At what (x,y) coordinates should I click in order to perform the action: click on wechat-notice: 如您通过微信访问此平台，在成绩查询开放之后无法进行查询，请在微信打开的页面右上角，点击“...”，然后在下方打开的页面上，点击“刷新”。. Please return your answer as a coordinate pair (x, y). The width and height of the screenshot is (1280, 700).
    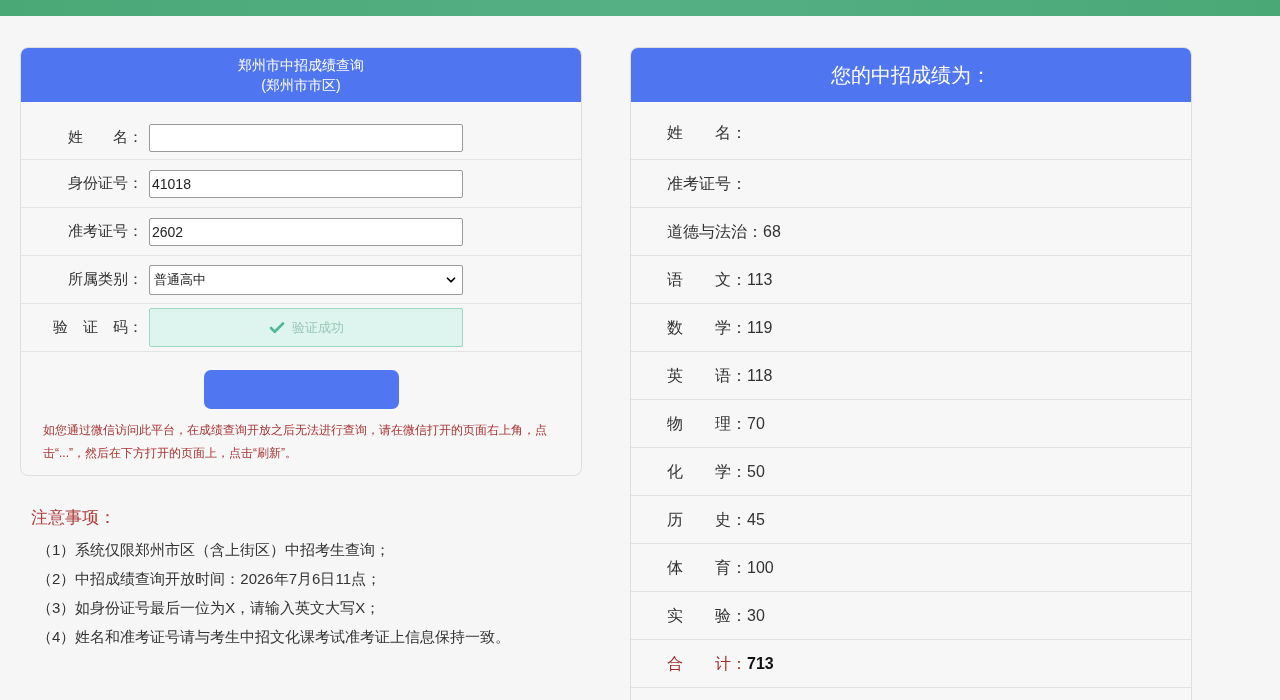
    Looking at the image, I should click on (295, 442).